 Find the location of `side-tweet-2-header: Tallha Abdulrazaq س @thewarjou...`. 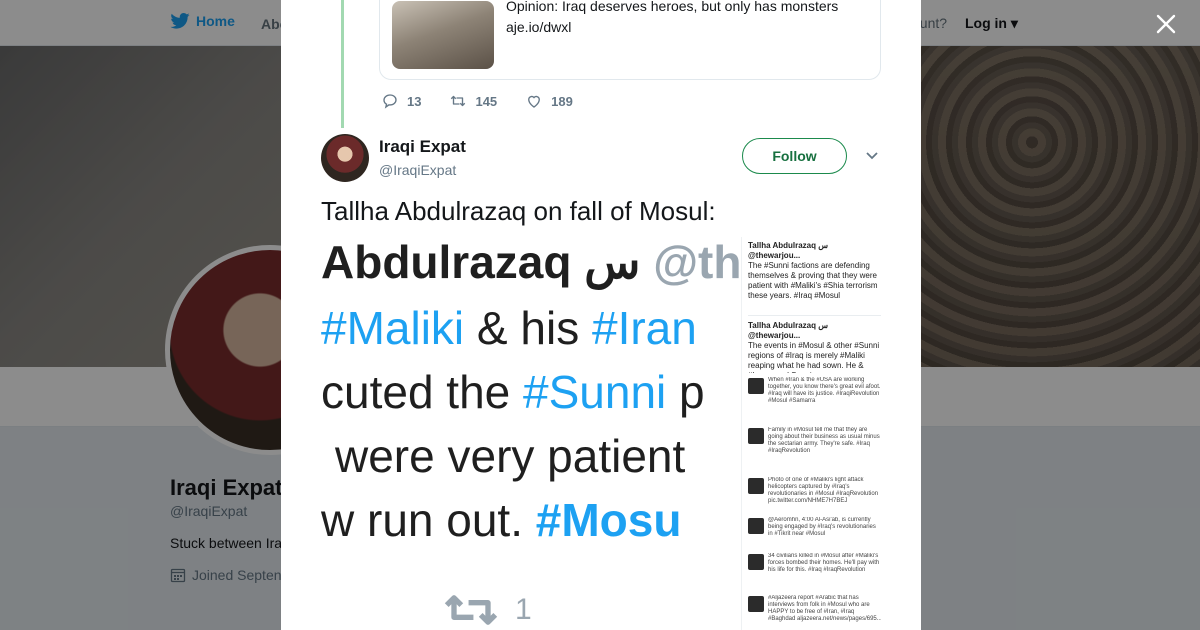

side-tweet-2-header: Tallha Abdulrazaq س @thewarjou... is located at coordinates (788, 330).